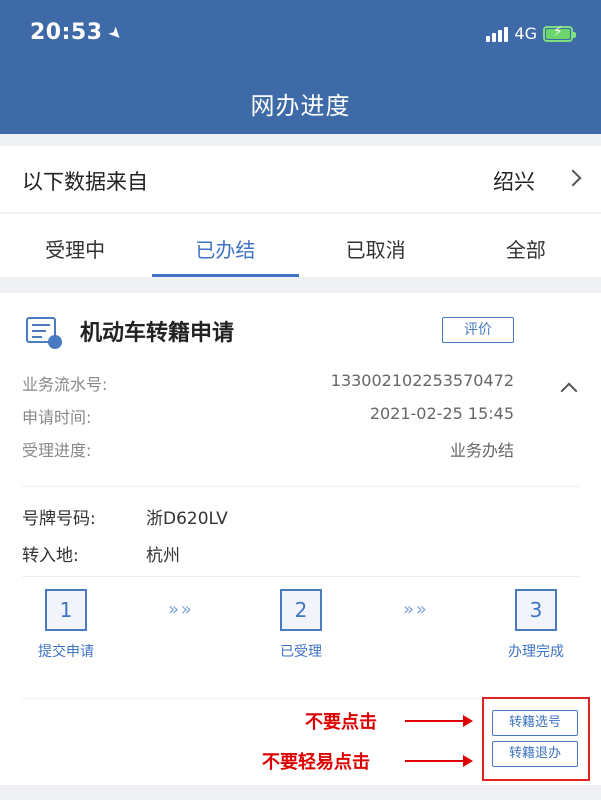 Image resolution: width=601 pixels, height=800 pixels. I want to click on step-2: 2 已受理, so click(301, 625).